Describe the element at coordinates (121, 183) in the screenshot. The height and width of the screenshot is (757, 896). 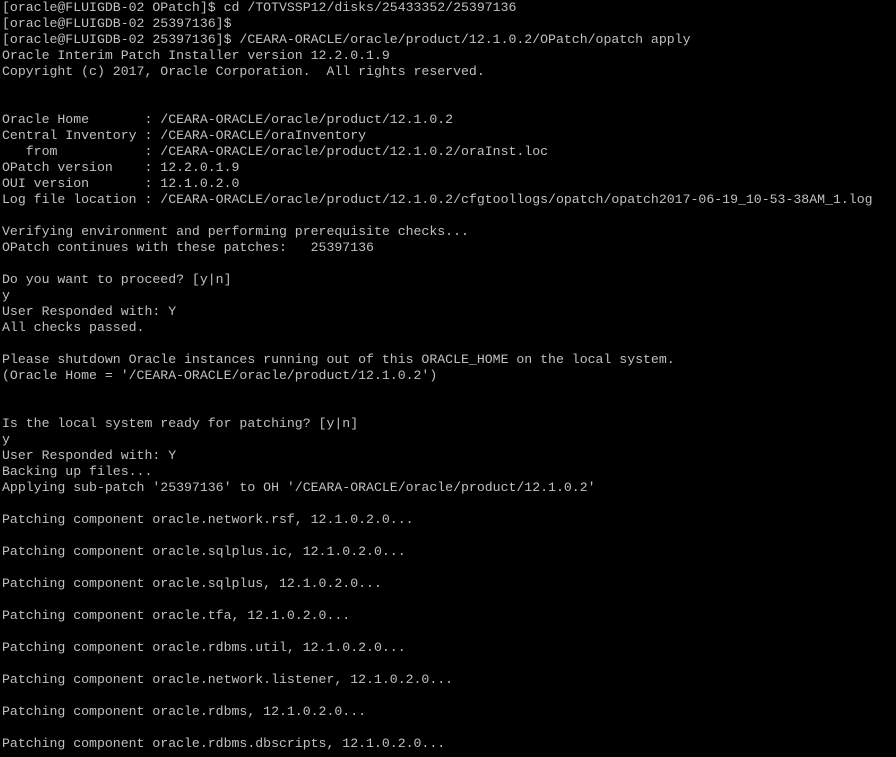
I see `terminal-line: OUI version : 12.1.0.2.0` at that location.